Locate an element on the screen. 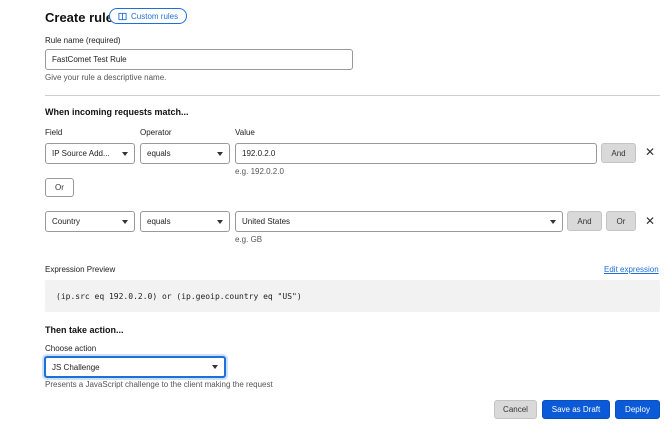 This screenshot has height=433, width=670. operator-select-1: equals is located at coordinates (185, 153).